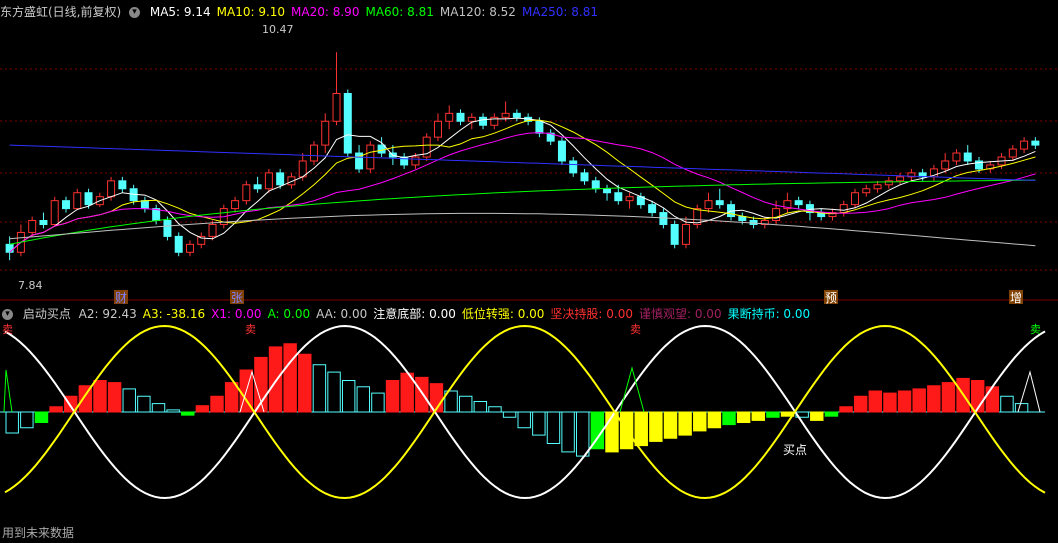 The height and width of the screenshot is (543, 1058). Describe the element at coordinates (591, 314) in the screenshot. I see `sub-indicator-7: 坚决持股: 0.00` at that location.